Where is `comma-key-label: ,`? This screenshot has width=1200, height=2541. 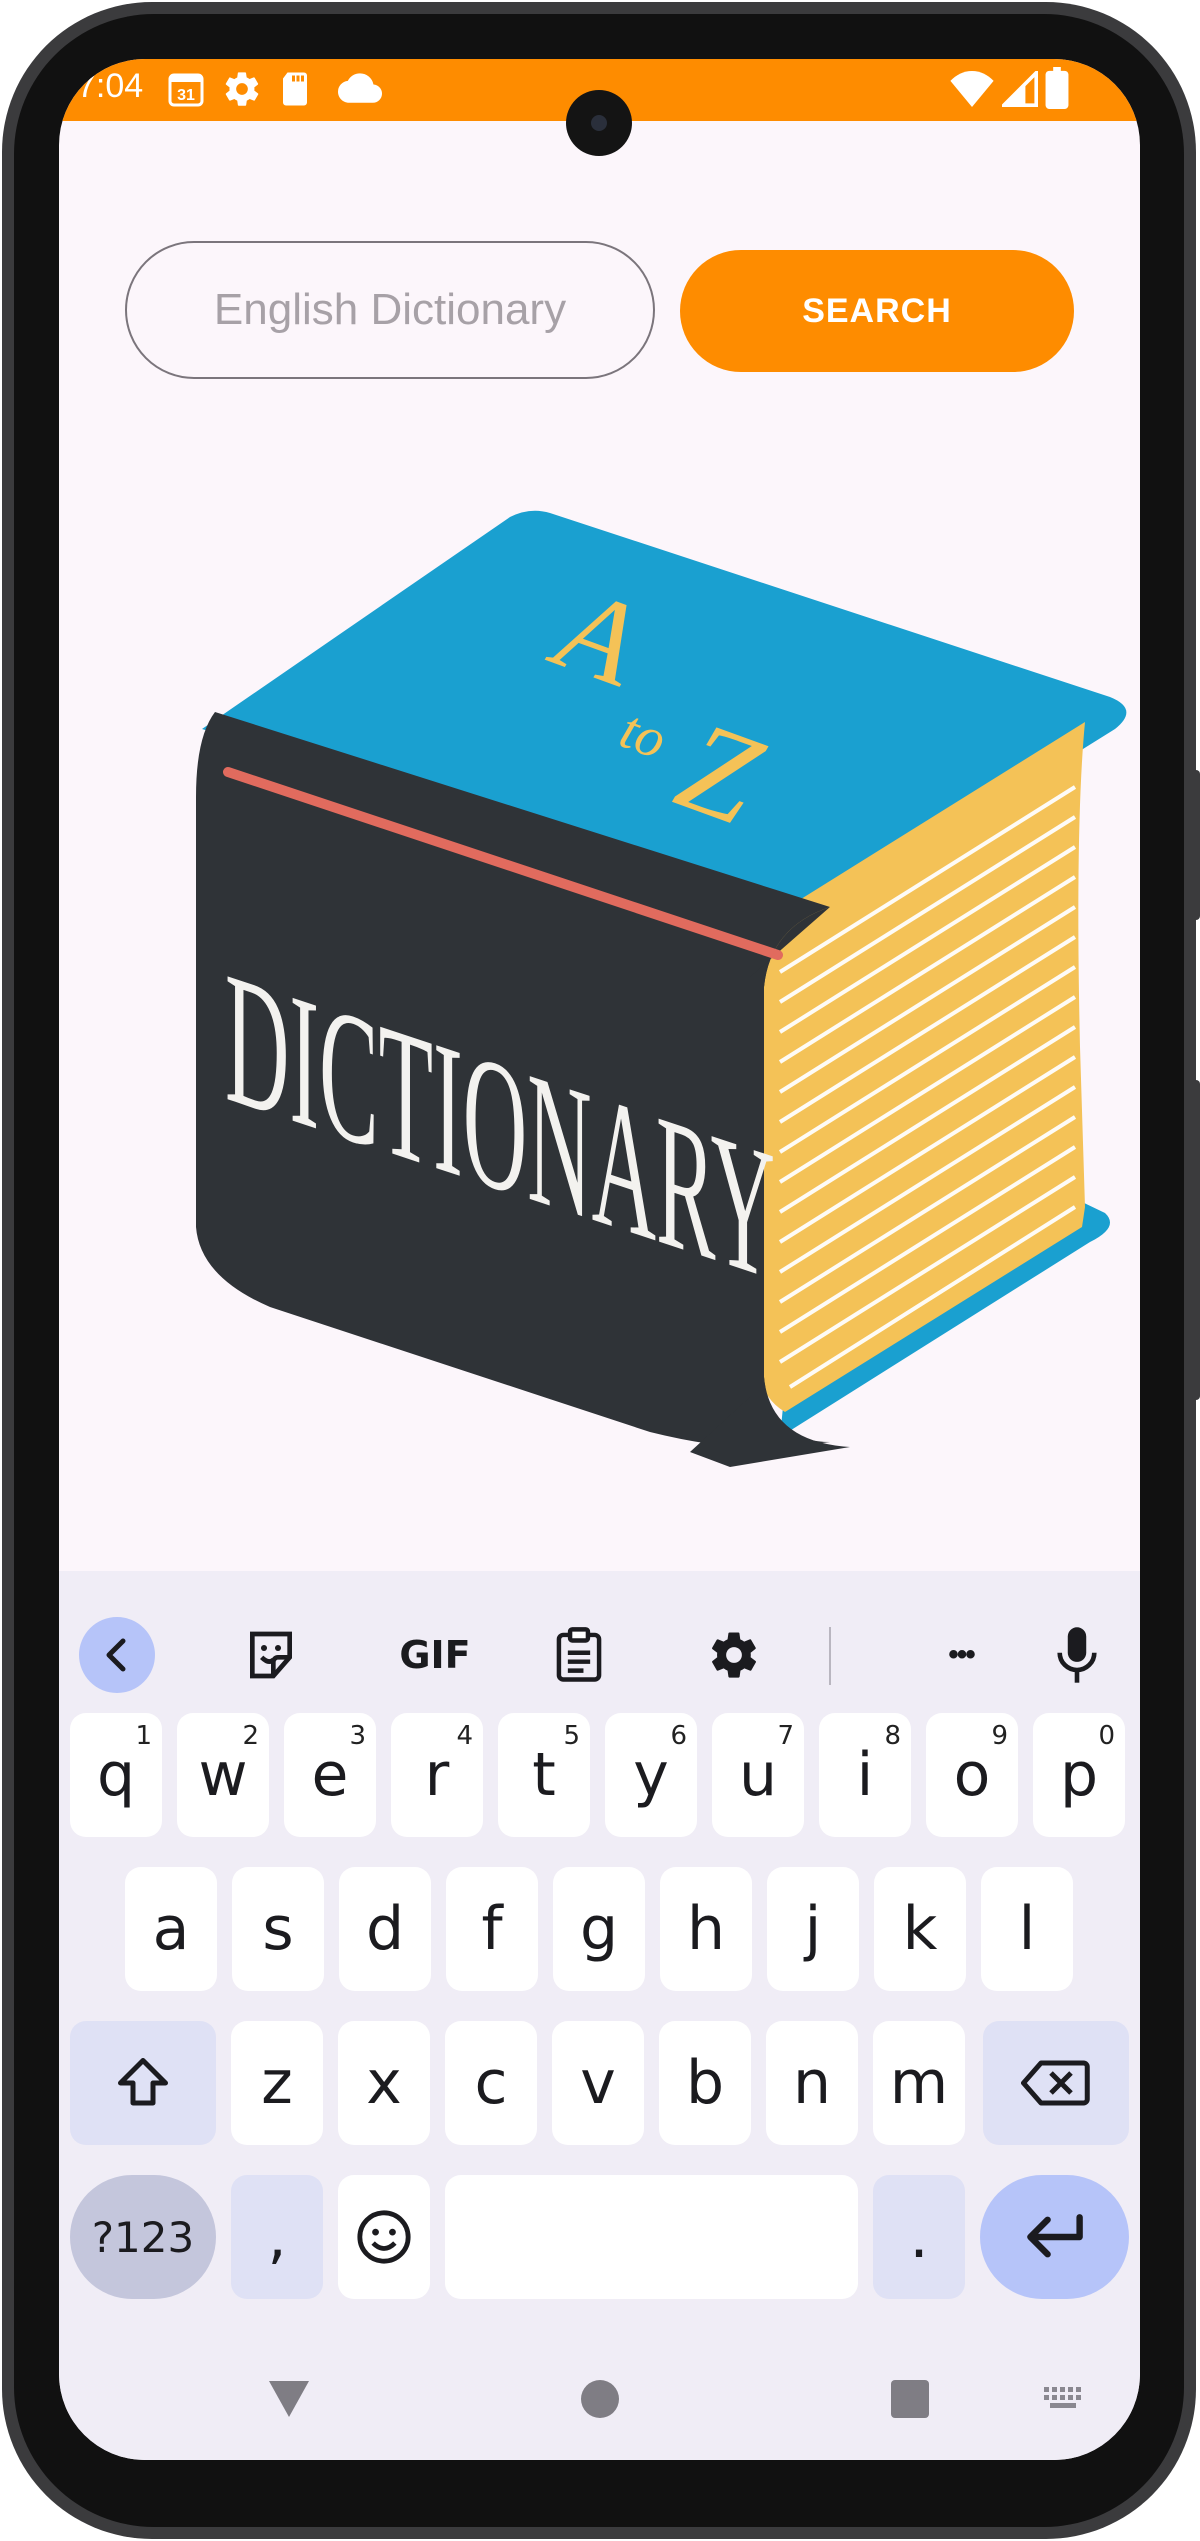 comma-key-label: , is located at coordinates (277, 2237).